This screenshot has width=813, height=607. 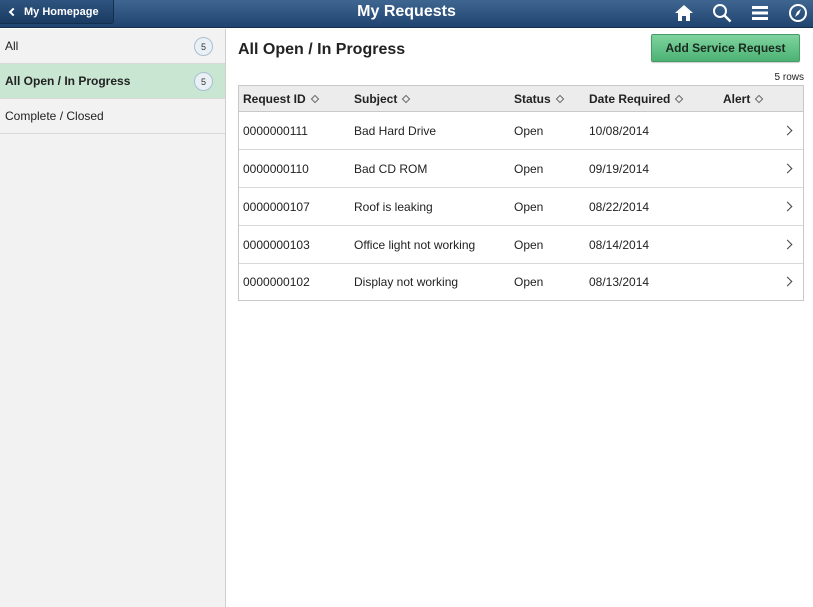 What do you see at coordinates (619, 131) in the screenshot?
I see `date-cell: 10/08/2014` at bounding box center [619, 131].